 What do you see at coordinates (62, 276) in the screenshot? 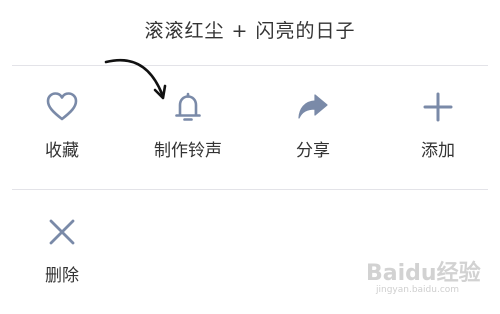
I see `delete-label: 删除` at bounding box center [62, 276].